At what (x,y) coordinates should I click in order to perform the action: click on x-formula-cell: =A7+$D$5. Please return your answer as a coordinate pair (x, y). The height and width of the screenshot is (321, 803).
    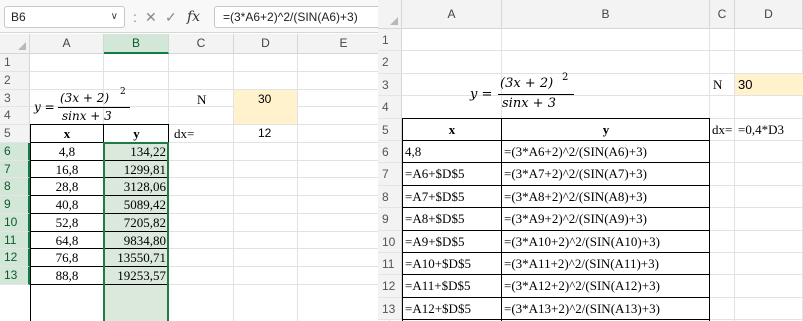
    Looking at the image, I should click on (434, 197).